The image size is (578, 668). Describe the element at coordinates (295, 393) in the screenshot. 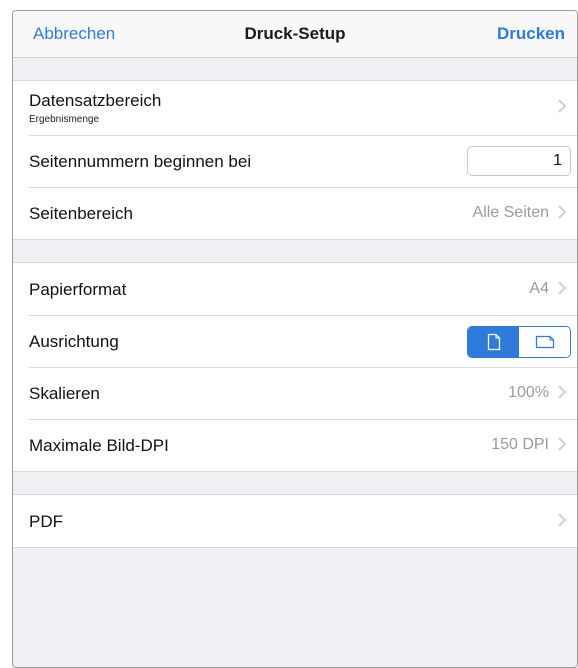

I see `scale-row: Skalieren 100%` at that location.